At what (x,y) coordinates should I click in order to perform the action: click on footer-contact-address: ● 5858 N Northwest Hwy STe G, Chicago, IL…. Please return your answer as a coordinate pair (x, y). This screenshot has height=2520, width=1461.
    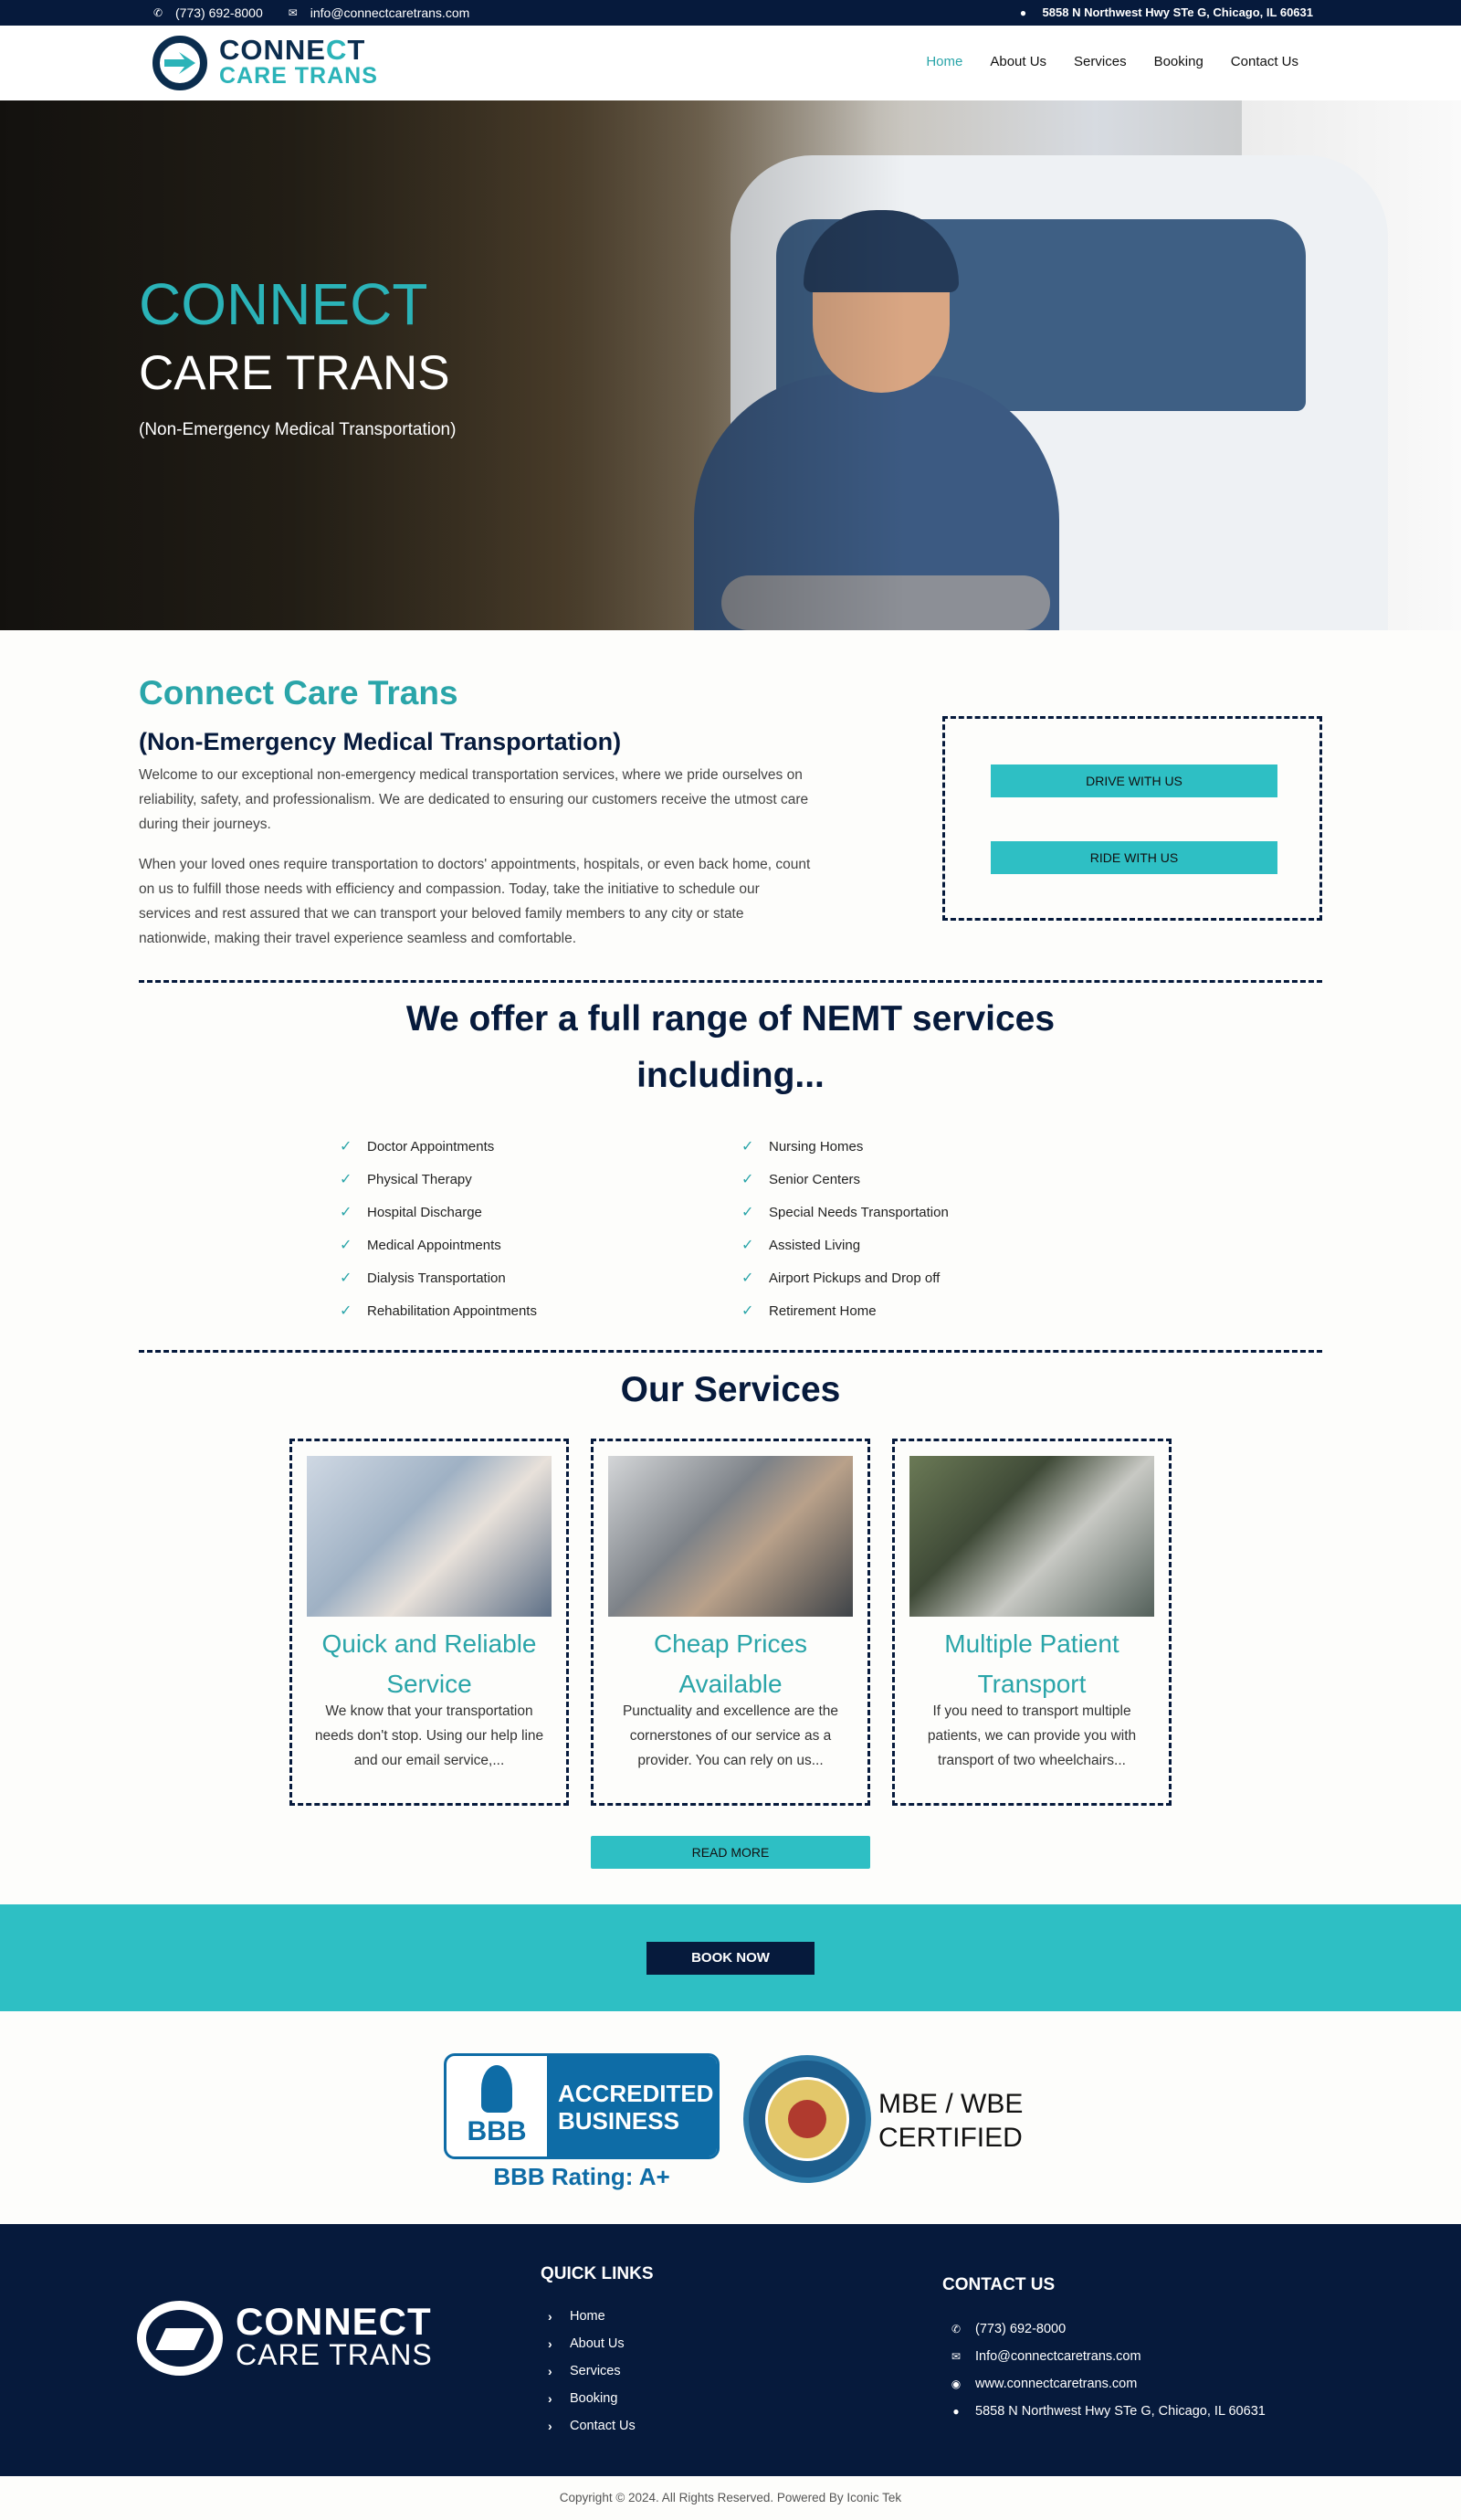
    Looking at the image, I should click on (1108, 2411).